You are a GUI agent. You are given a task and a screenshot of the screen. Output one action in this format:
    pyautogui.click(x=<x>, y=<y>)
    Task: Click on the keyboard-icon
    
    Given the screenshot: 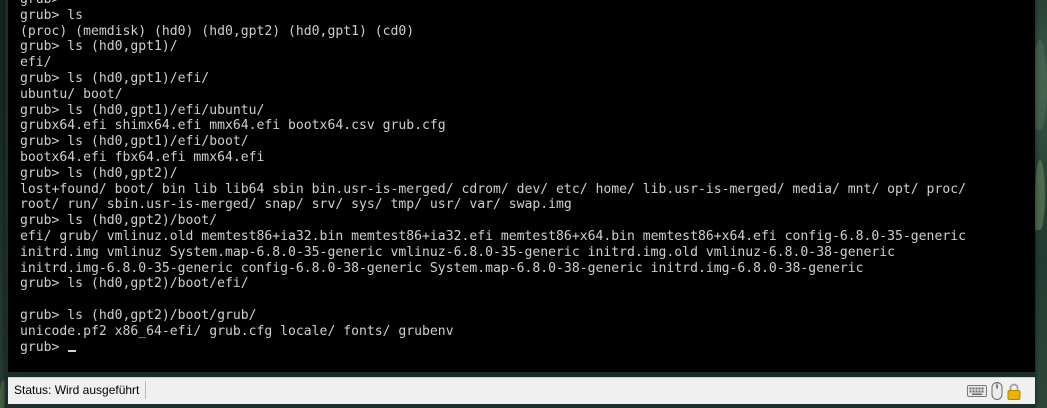 What is the action you would take?
    pyautogui.click(x=977, y=391)
    